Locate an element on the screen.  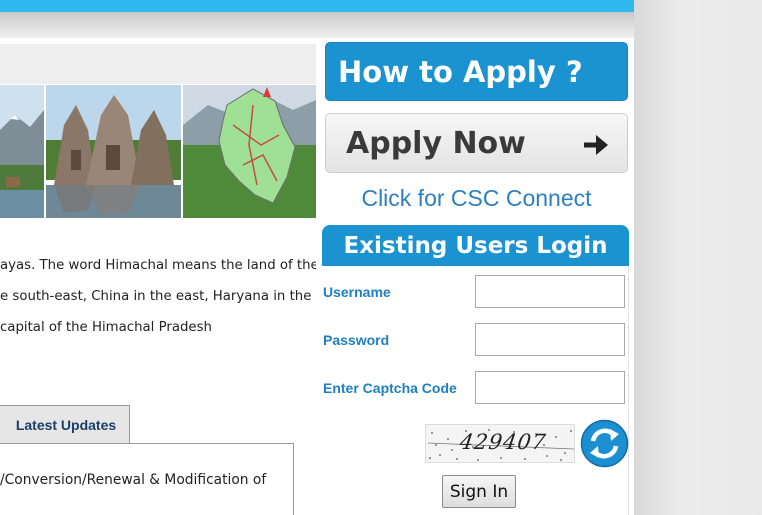
header-shadow is located at coordinates (317, 25).